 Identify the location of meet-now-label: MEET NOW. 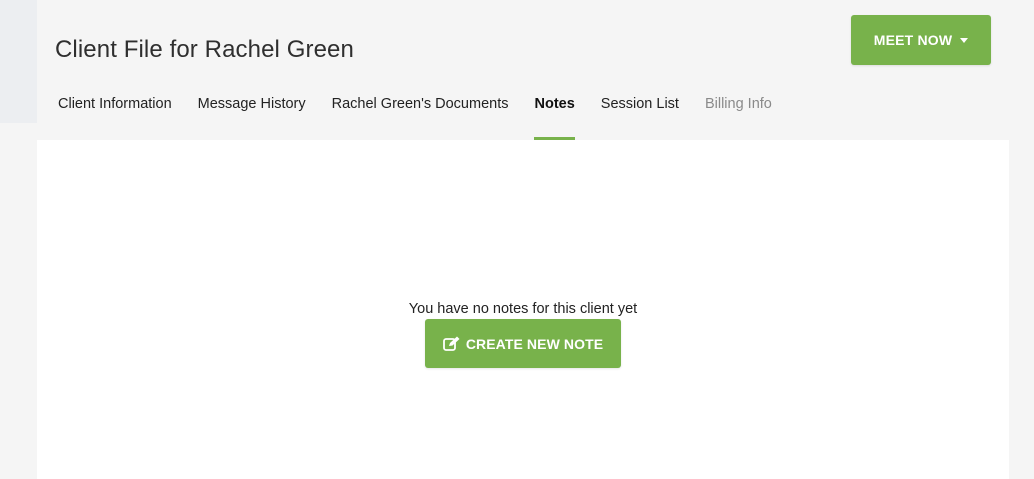
(913, 40).